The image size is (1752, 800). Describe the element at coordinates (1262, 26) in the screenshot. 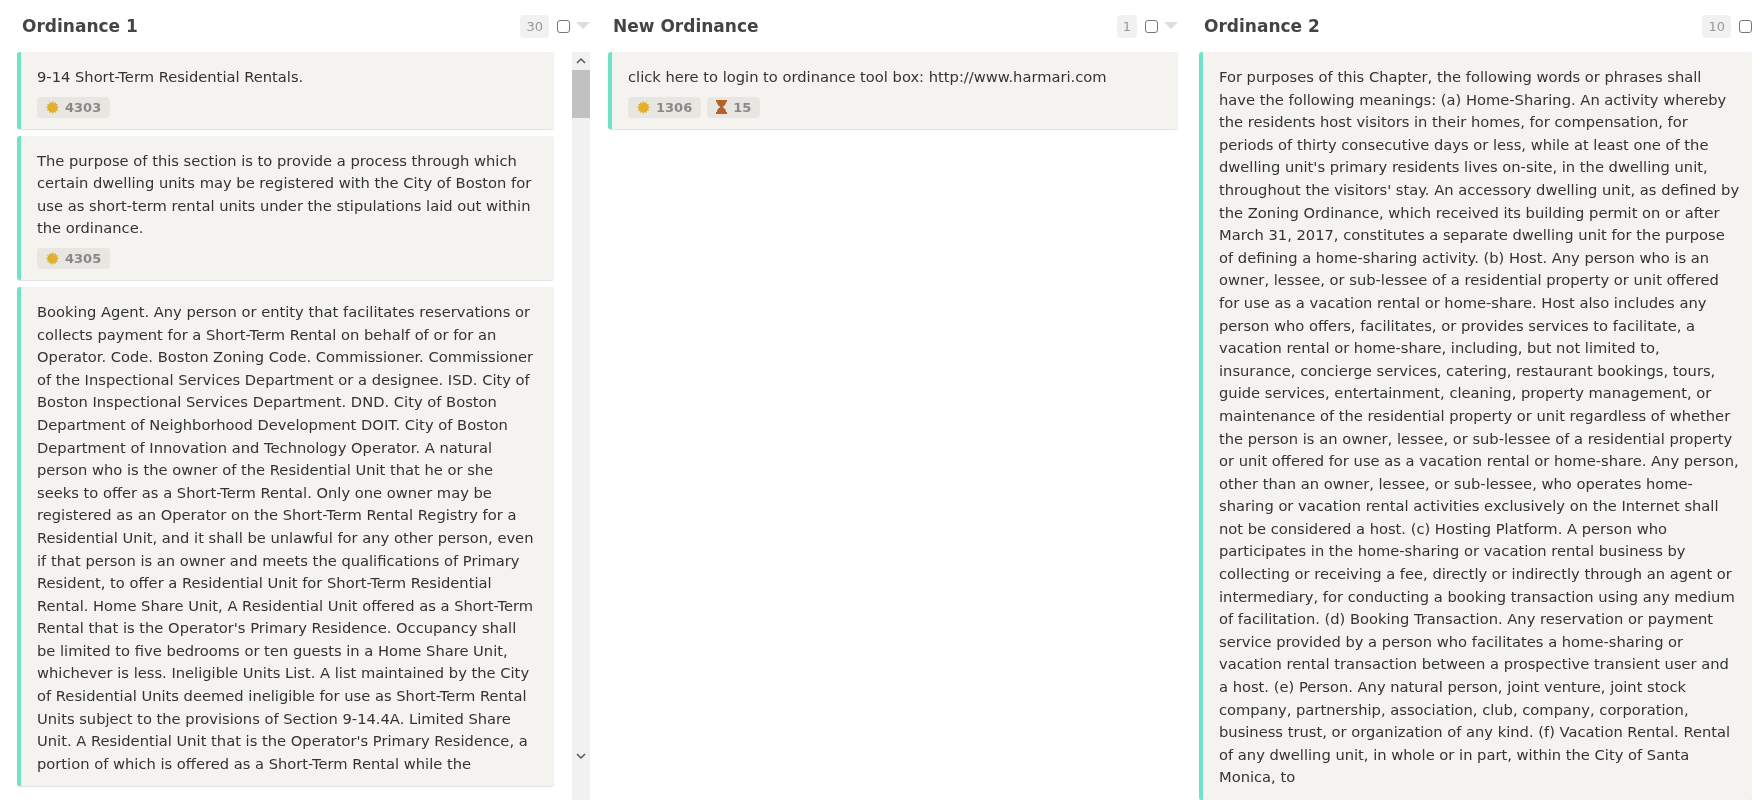

I see `column-title: Ordinance 2` at that location.